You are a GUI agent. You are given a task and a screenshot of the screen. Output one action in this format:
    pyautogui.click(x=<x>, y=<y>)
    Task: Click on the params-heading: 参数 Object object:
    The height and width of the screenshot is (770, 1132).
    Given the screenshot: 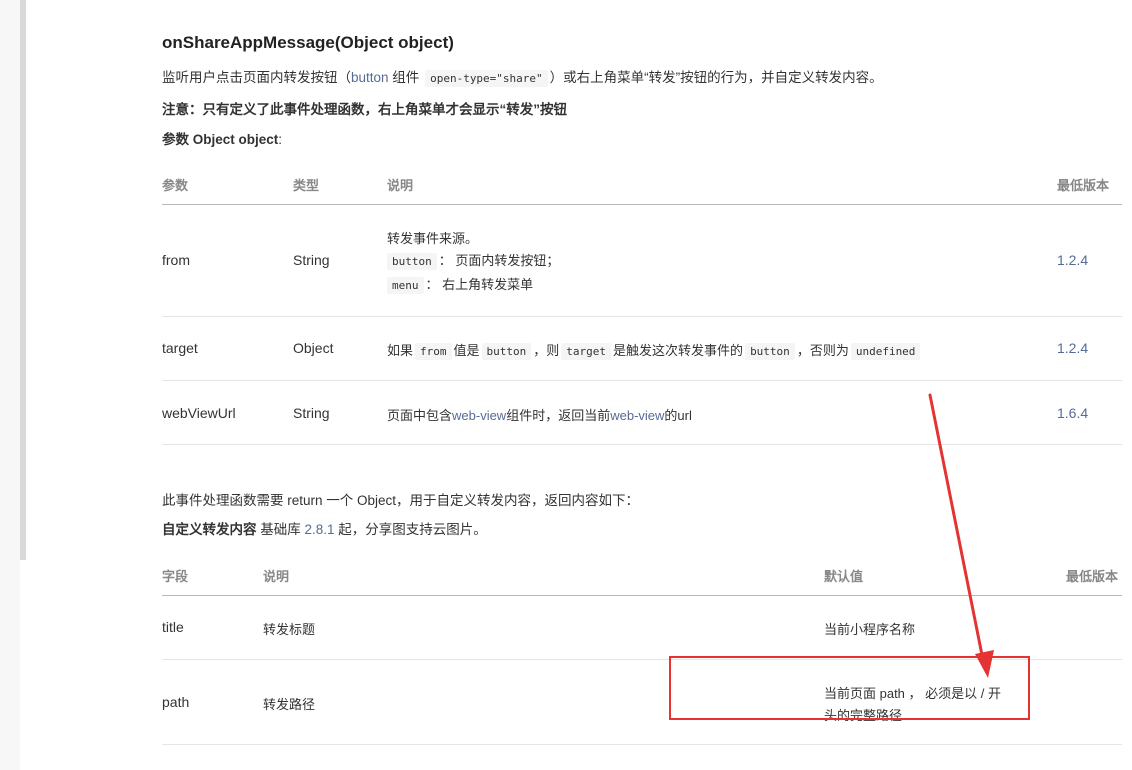 What is the action you would take?
    pyautogui.click(x=222, y=138)
    